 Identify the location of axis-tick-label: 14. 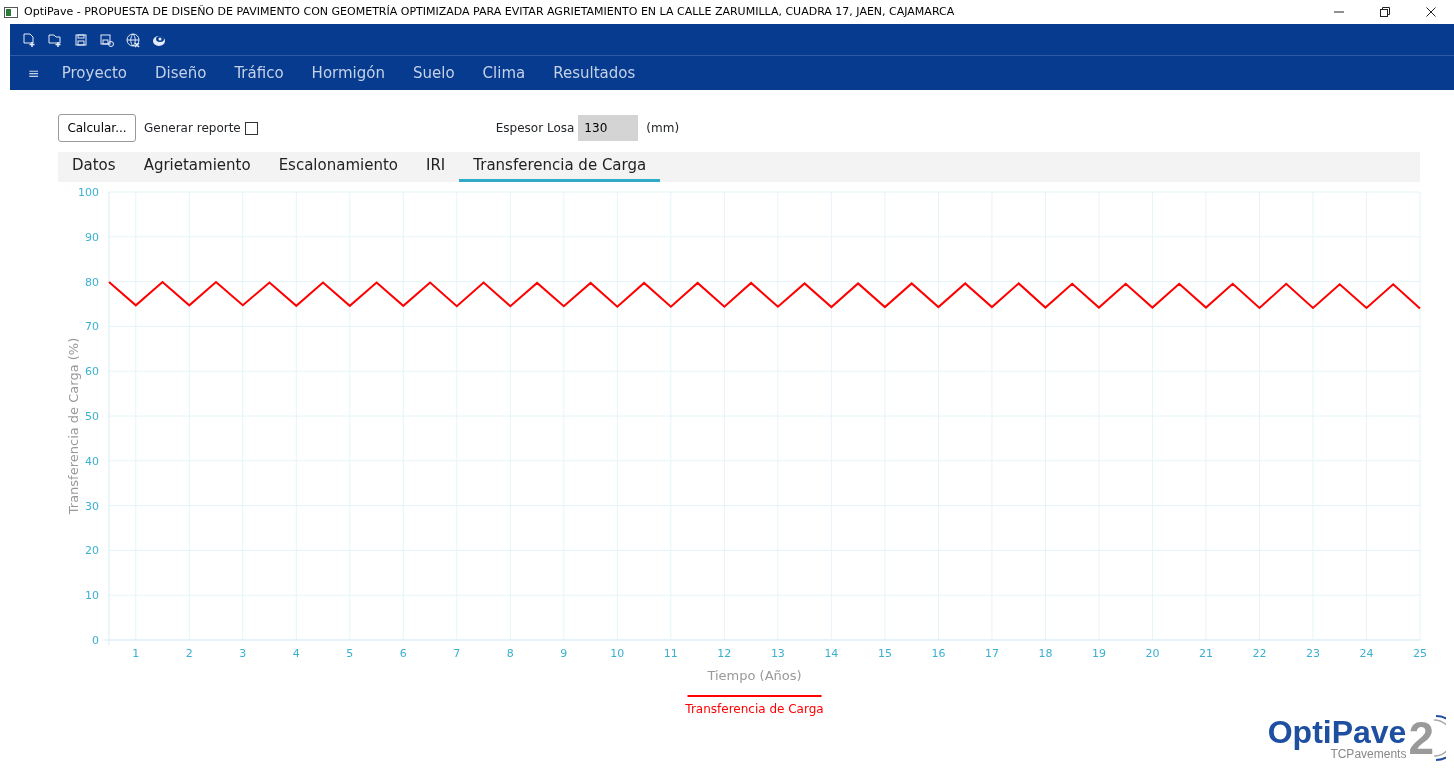
(831, 653).